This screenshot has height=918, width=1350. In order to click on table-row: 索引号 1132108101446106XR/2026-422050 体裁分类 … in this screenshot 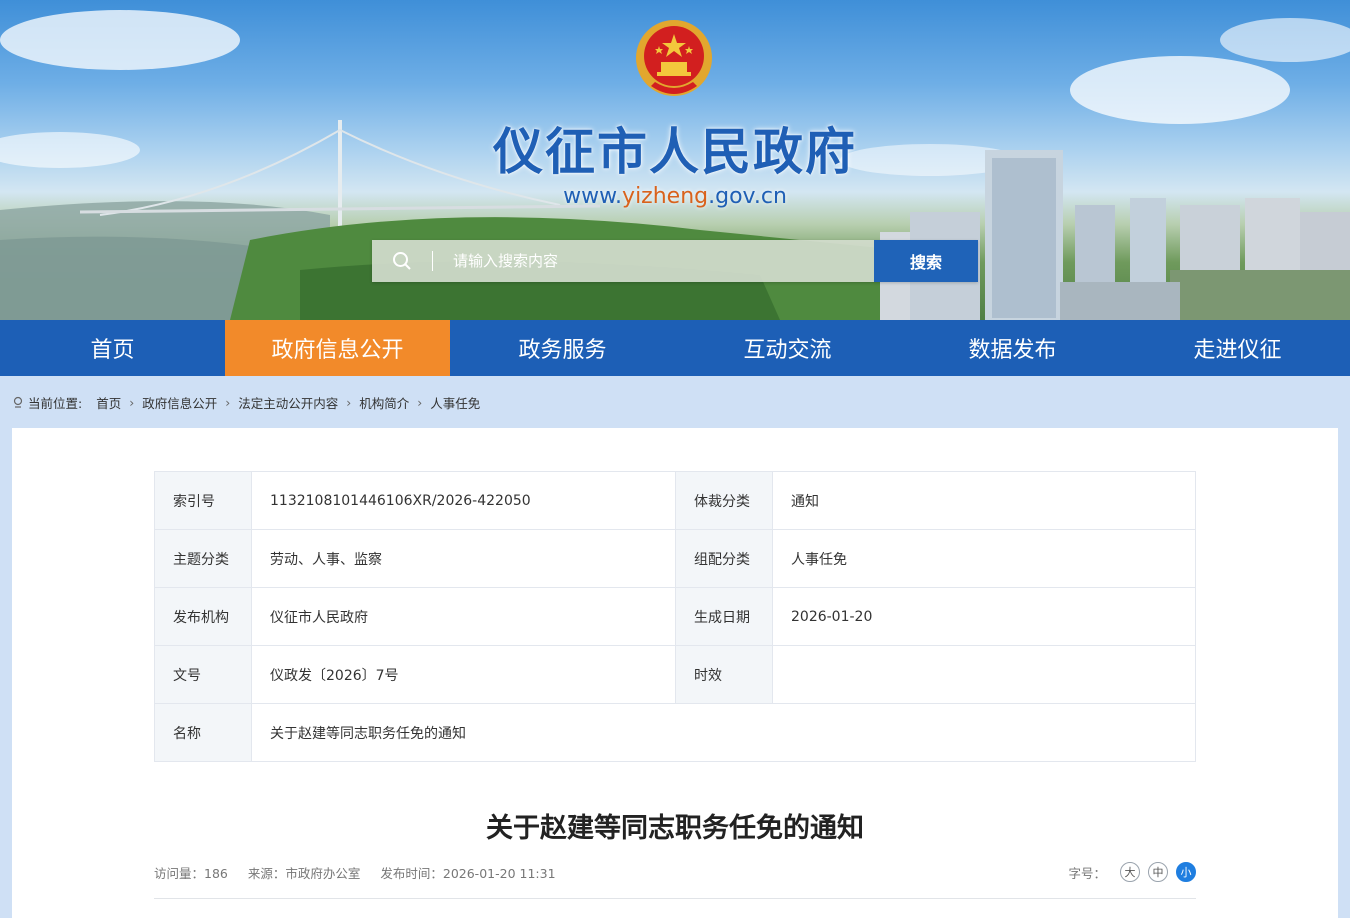, I will do `click(675, 500)`.